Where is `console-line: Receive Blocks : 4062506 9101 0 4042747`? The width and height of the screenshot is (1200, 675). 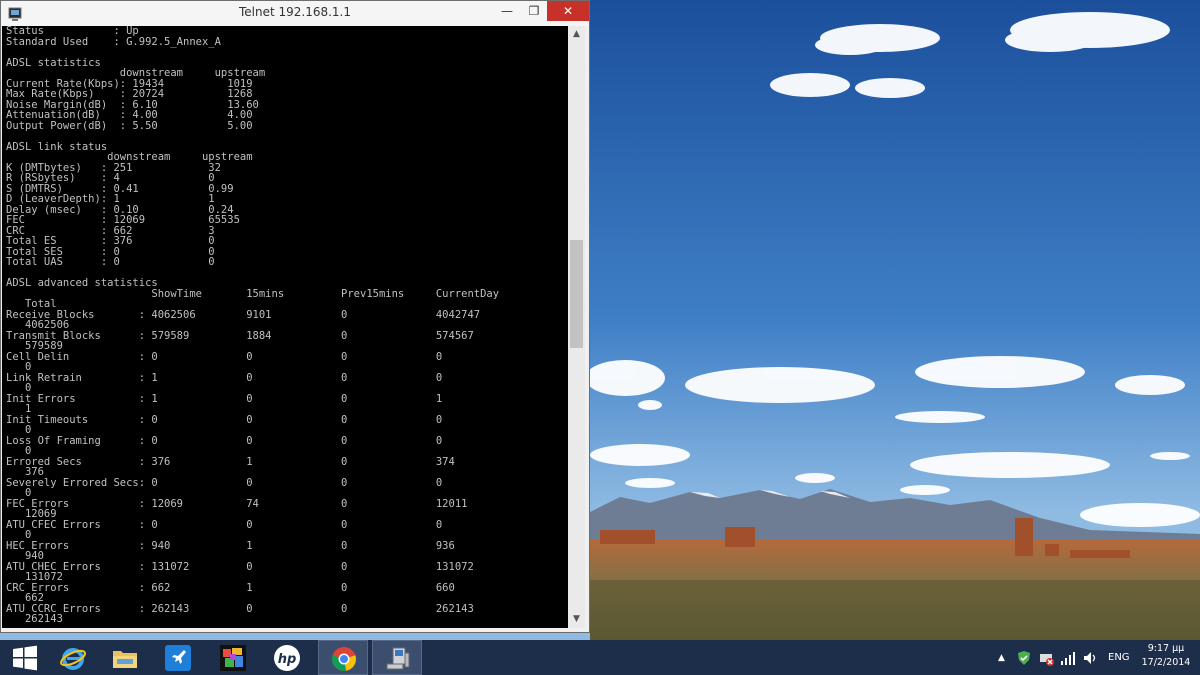
console-line: Receive Blocks : 4062506 9101 0 4042747 is located at coordinates (243, 314).